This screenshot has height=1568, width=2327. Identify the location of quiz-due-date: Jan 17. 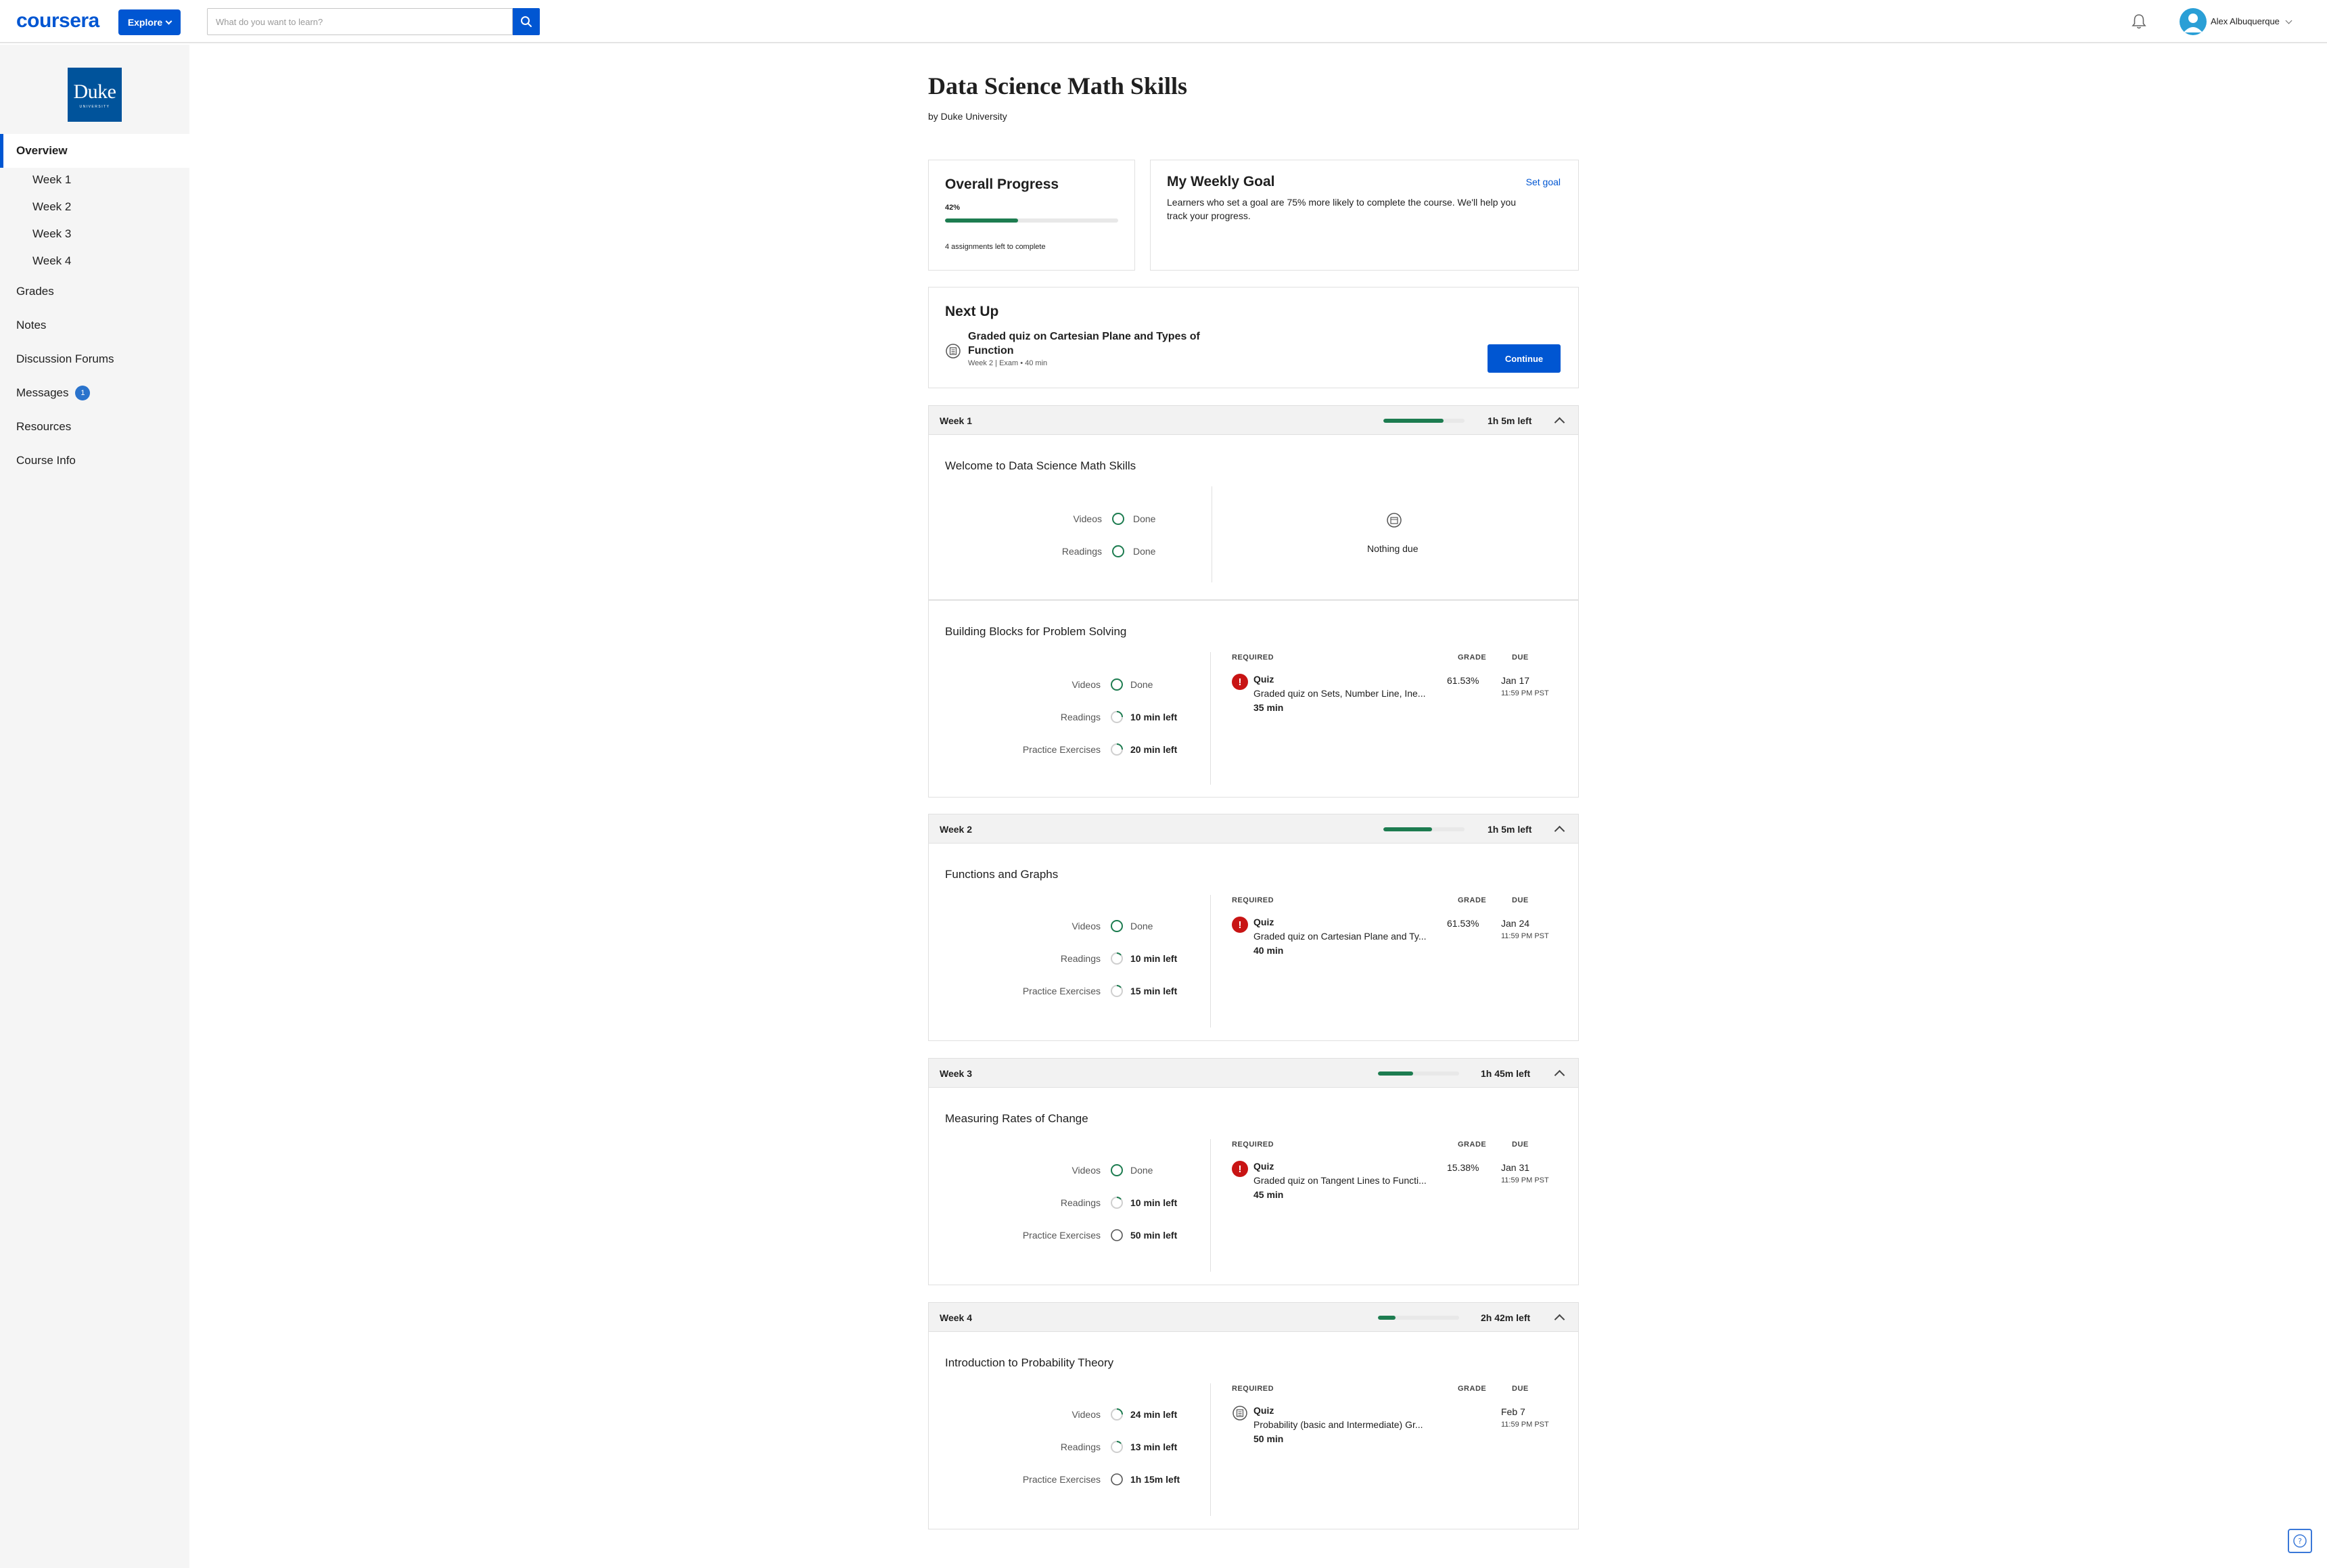
(1516, 681).